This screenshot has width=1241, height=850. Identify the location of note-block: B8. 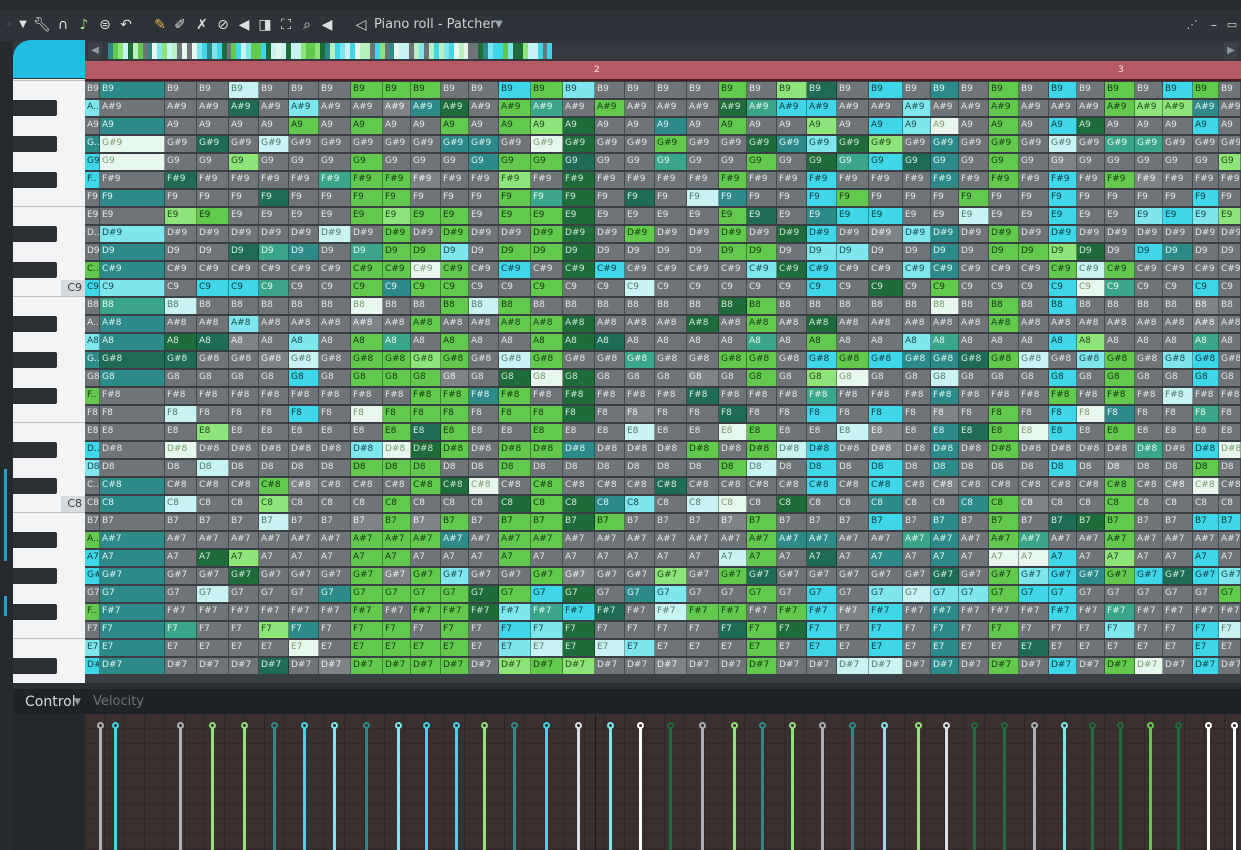
(1034, 306).